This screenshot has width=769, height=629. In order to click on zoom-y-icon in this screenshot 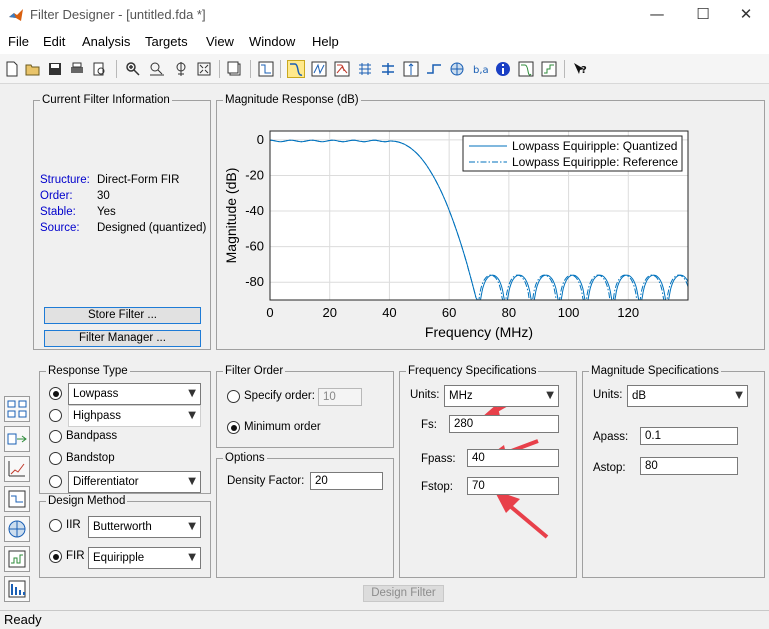, I will do `click(181, 69)`.